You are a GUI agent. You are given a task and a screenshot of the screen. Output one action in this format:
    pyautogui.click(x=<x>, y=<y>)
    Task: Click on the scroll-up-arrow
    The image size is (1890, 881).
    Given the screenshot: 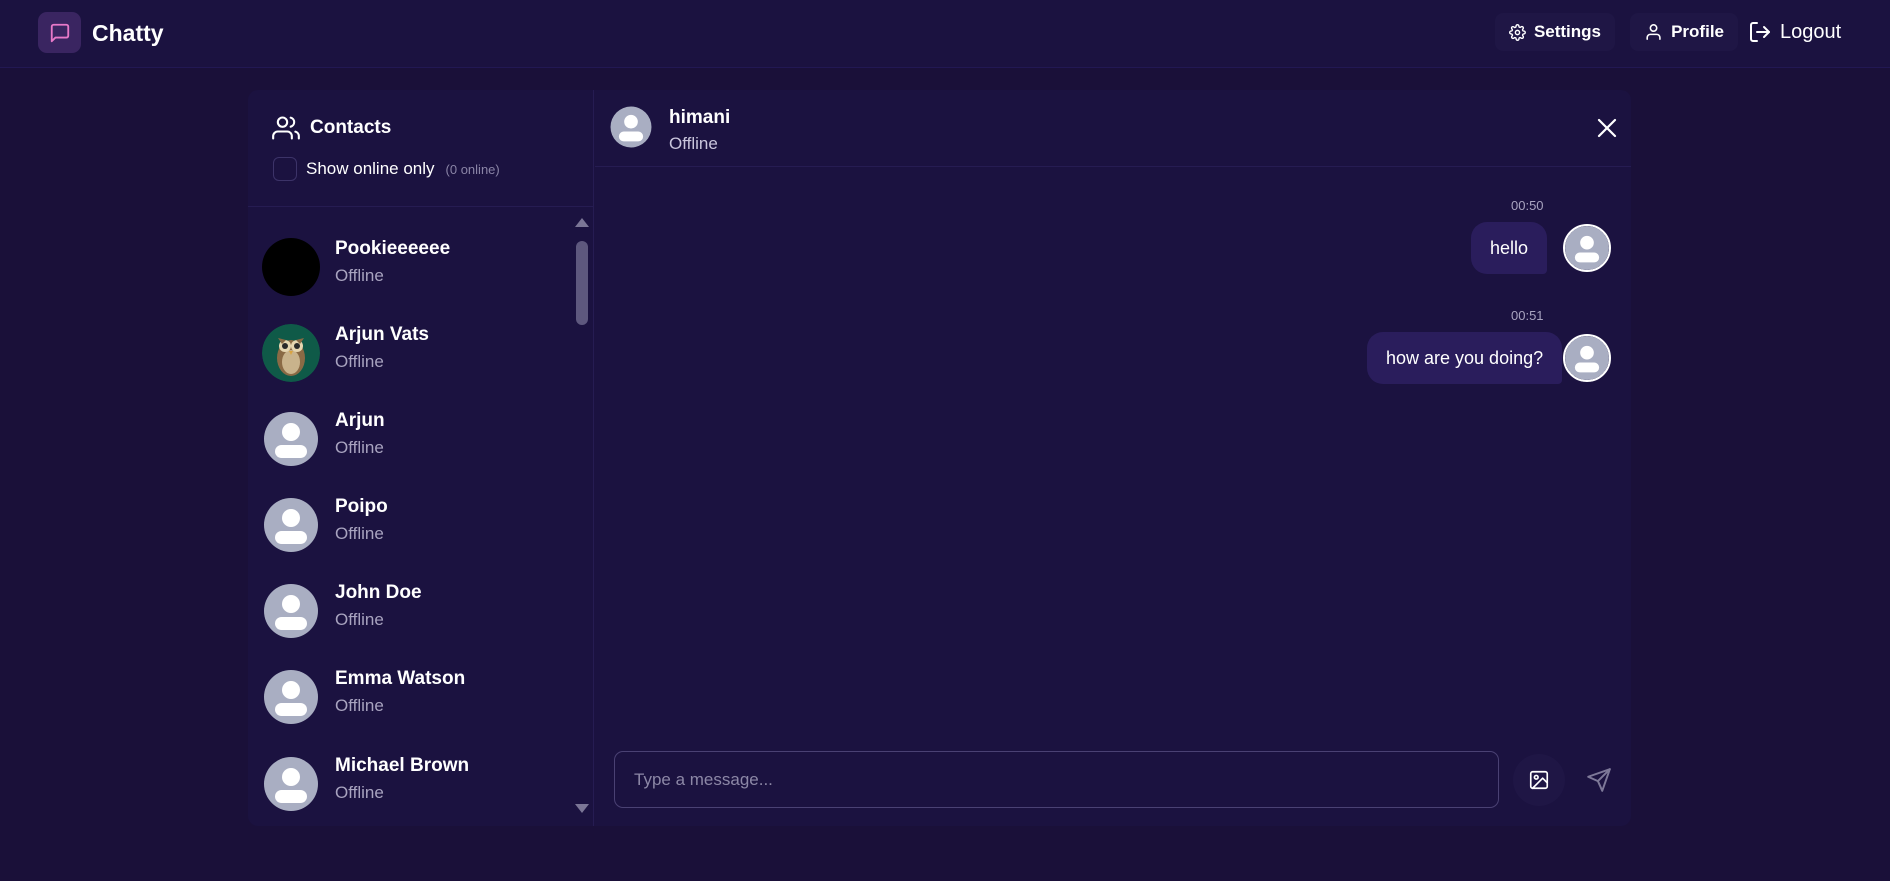 What is the action you would take?
    pyautogui.click(x=582, y=222)
    